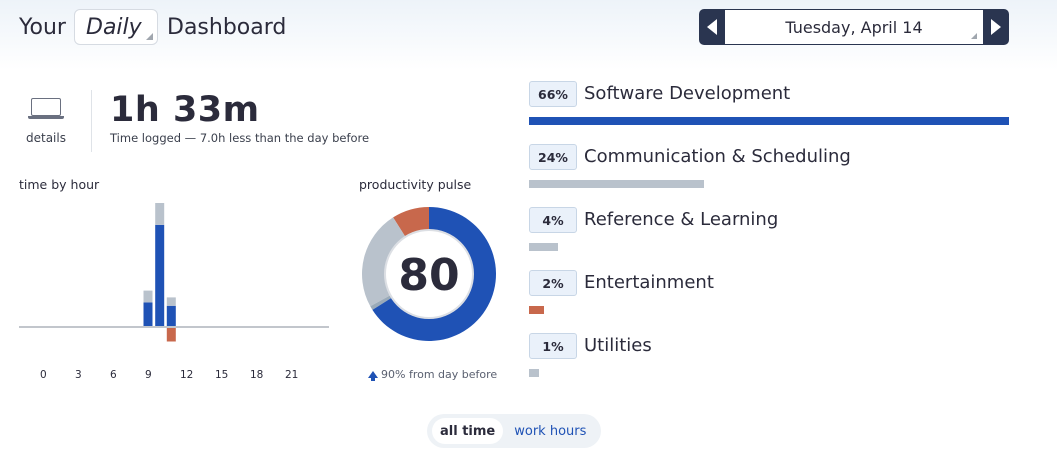  I want to click on hour-tick-label: 15, so click(222, 375).